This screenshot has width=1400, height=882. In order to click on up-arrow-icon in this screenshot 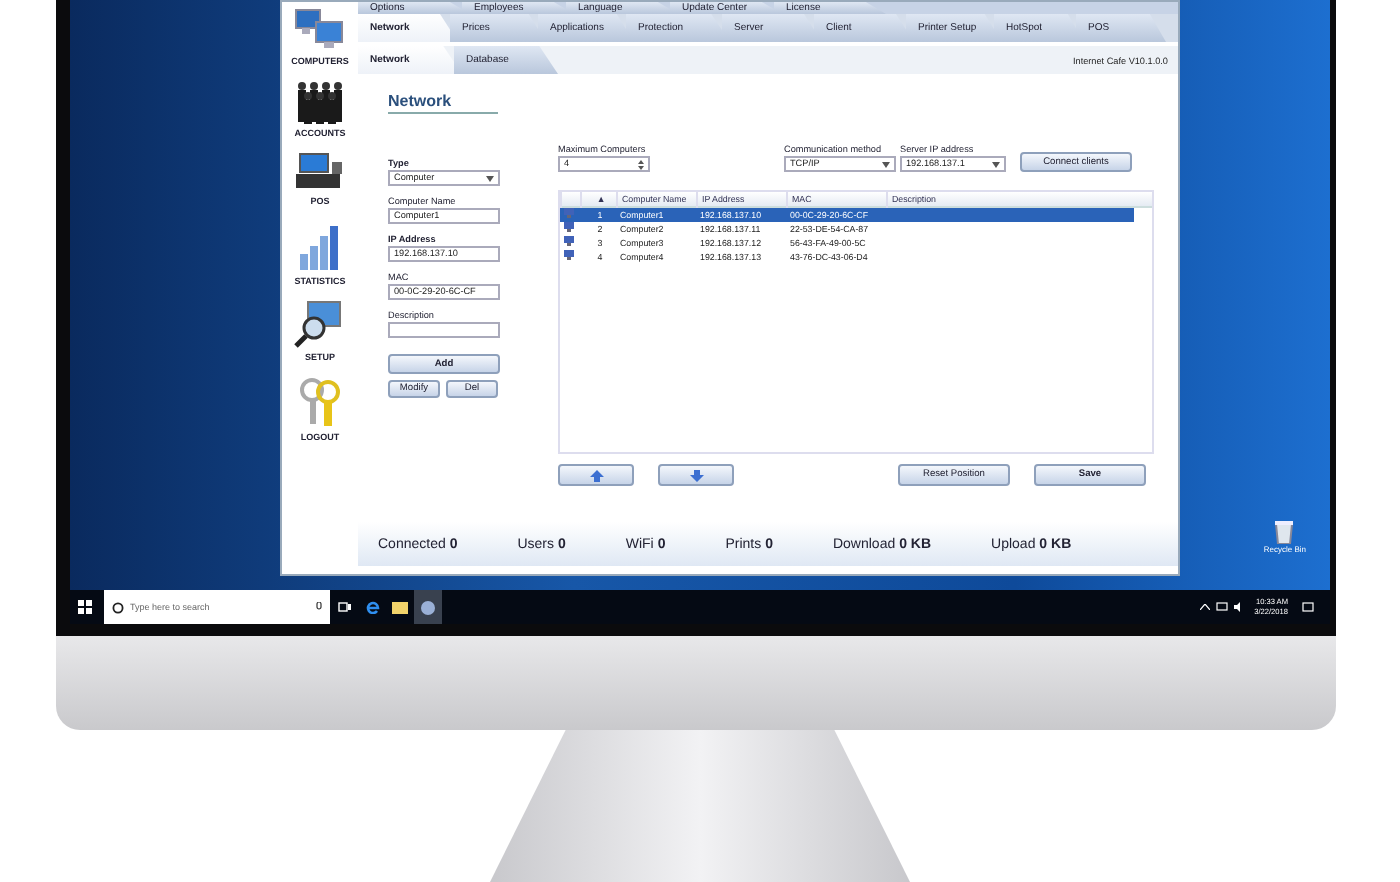, I will do `click(596, 475)`.